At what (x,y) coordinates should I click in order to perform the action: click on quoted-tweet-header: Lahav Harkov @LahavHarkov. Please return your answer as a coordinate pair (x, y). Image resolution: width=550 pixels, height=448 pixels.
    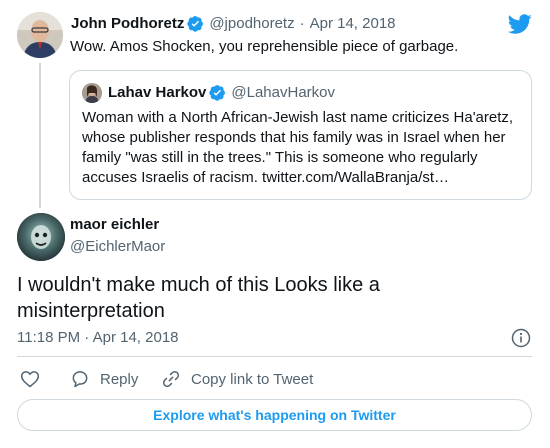
    Looking at the image, I should click on (221, 92).